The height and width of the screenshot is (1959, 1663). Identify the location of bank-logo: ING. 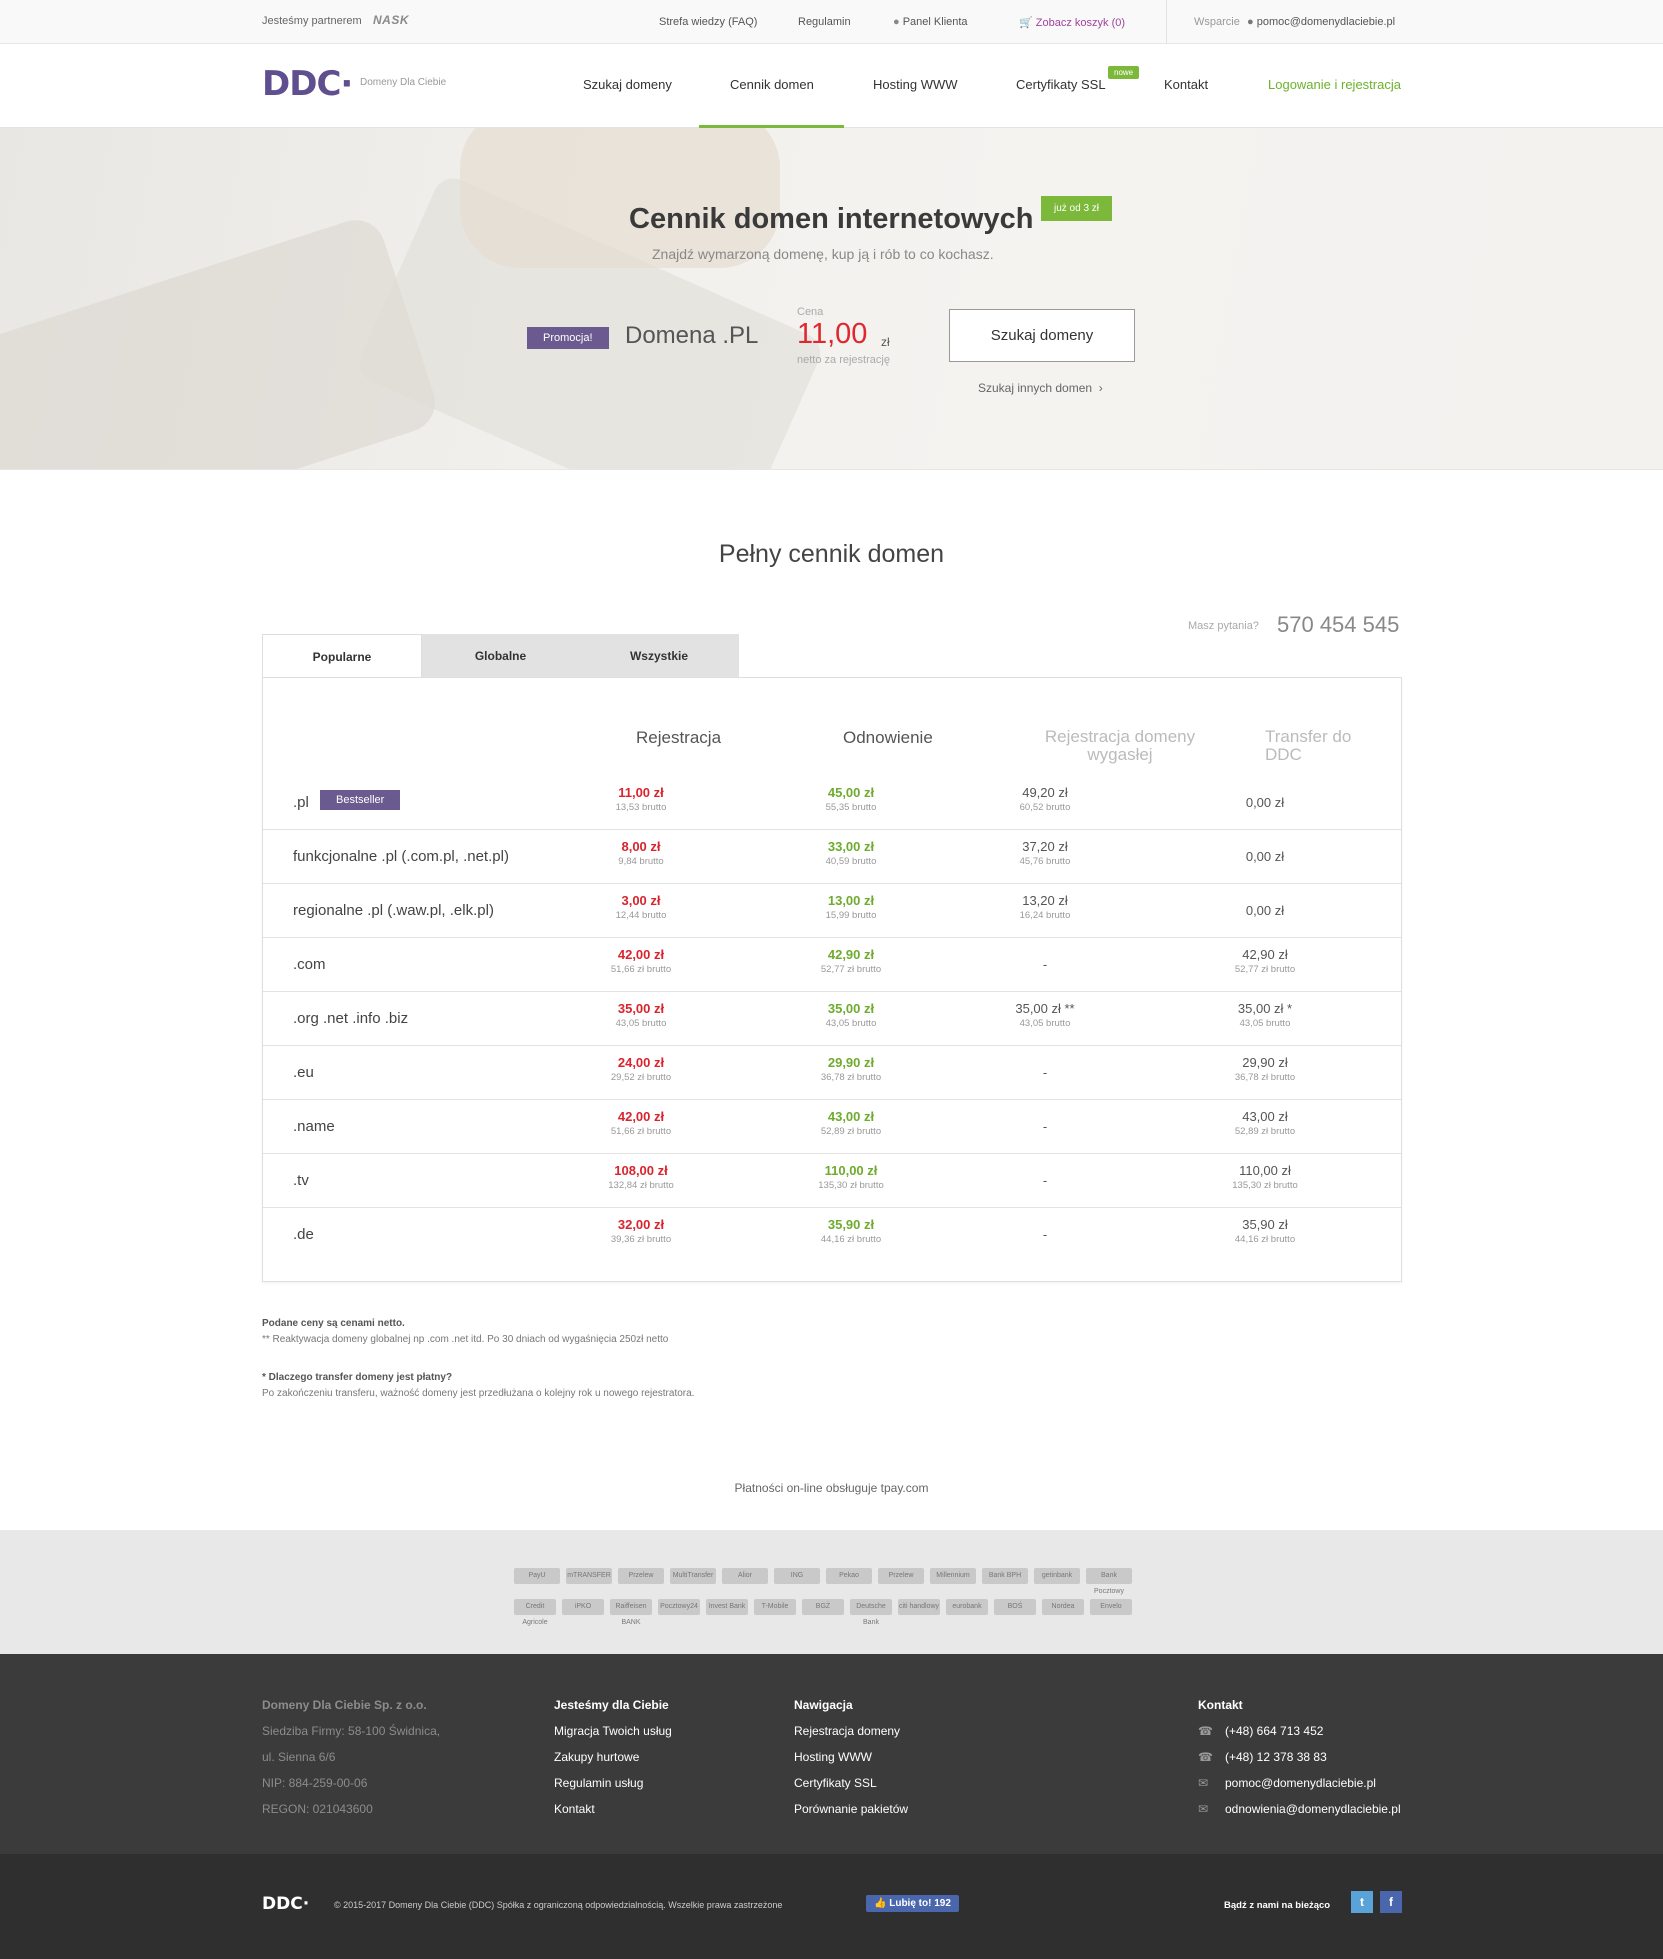
(797, 1576).